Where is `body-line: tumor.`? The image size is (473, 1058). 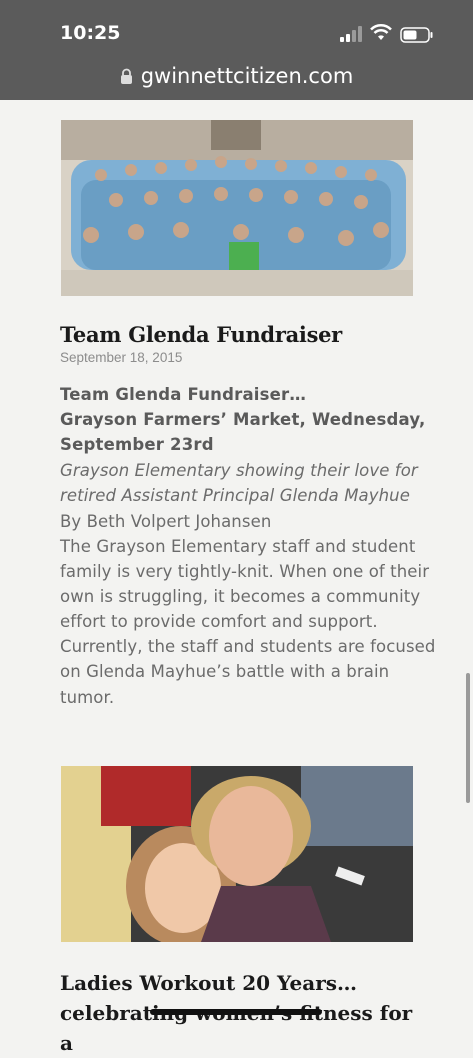
body-line: tumor. is located at coordinates (87, 697).